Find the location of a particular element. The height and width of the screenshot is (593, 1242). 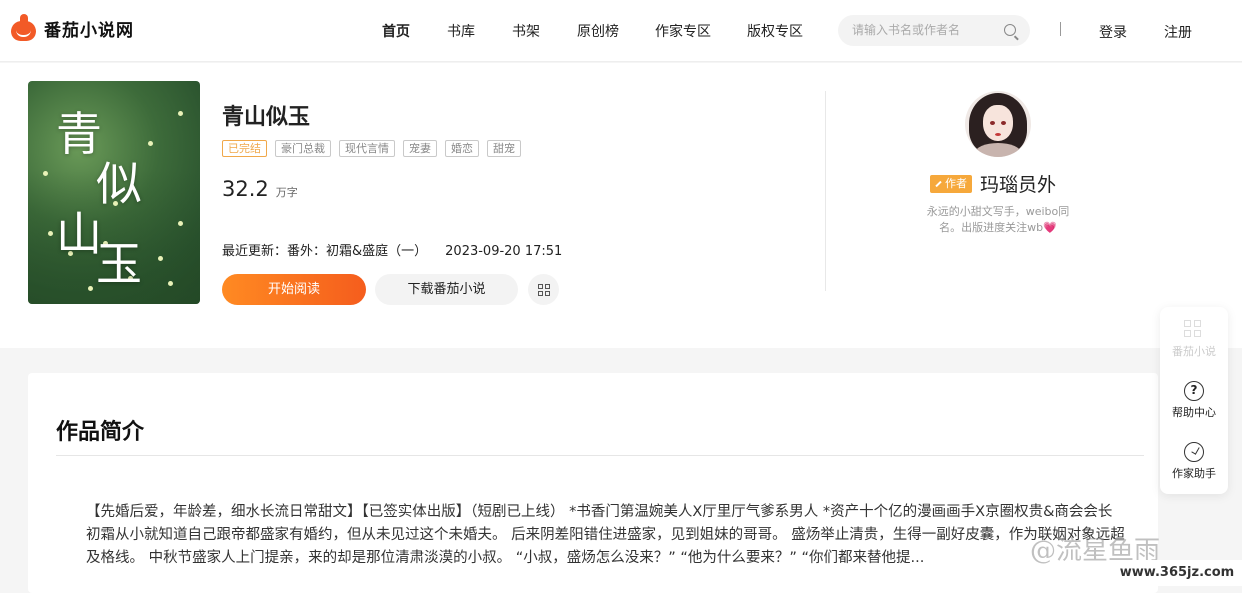

search-icon is located at coordinates (1010, 30).